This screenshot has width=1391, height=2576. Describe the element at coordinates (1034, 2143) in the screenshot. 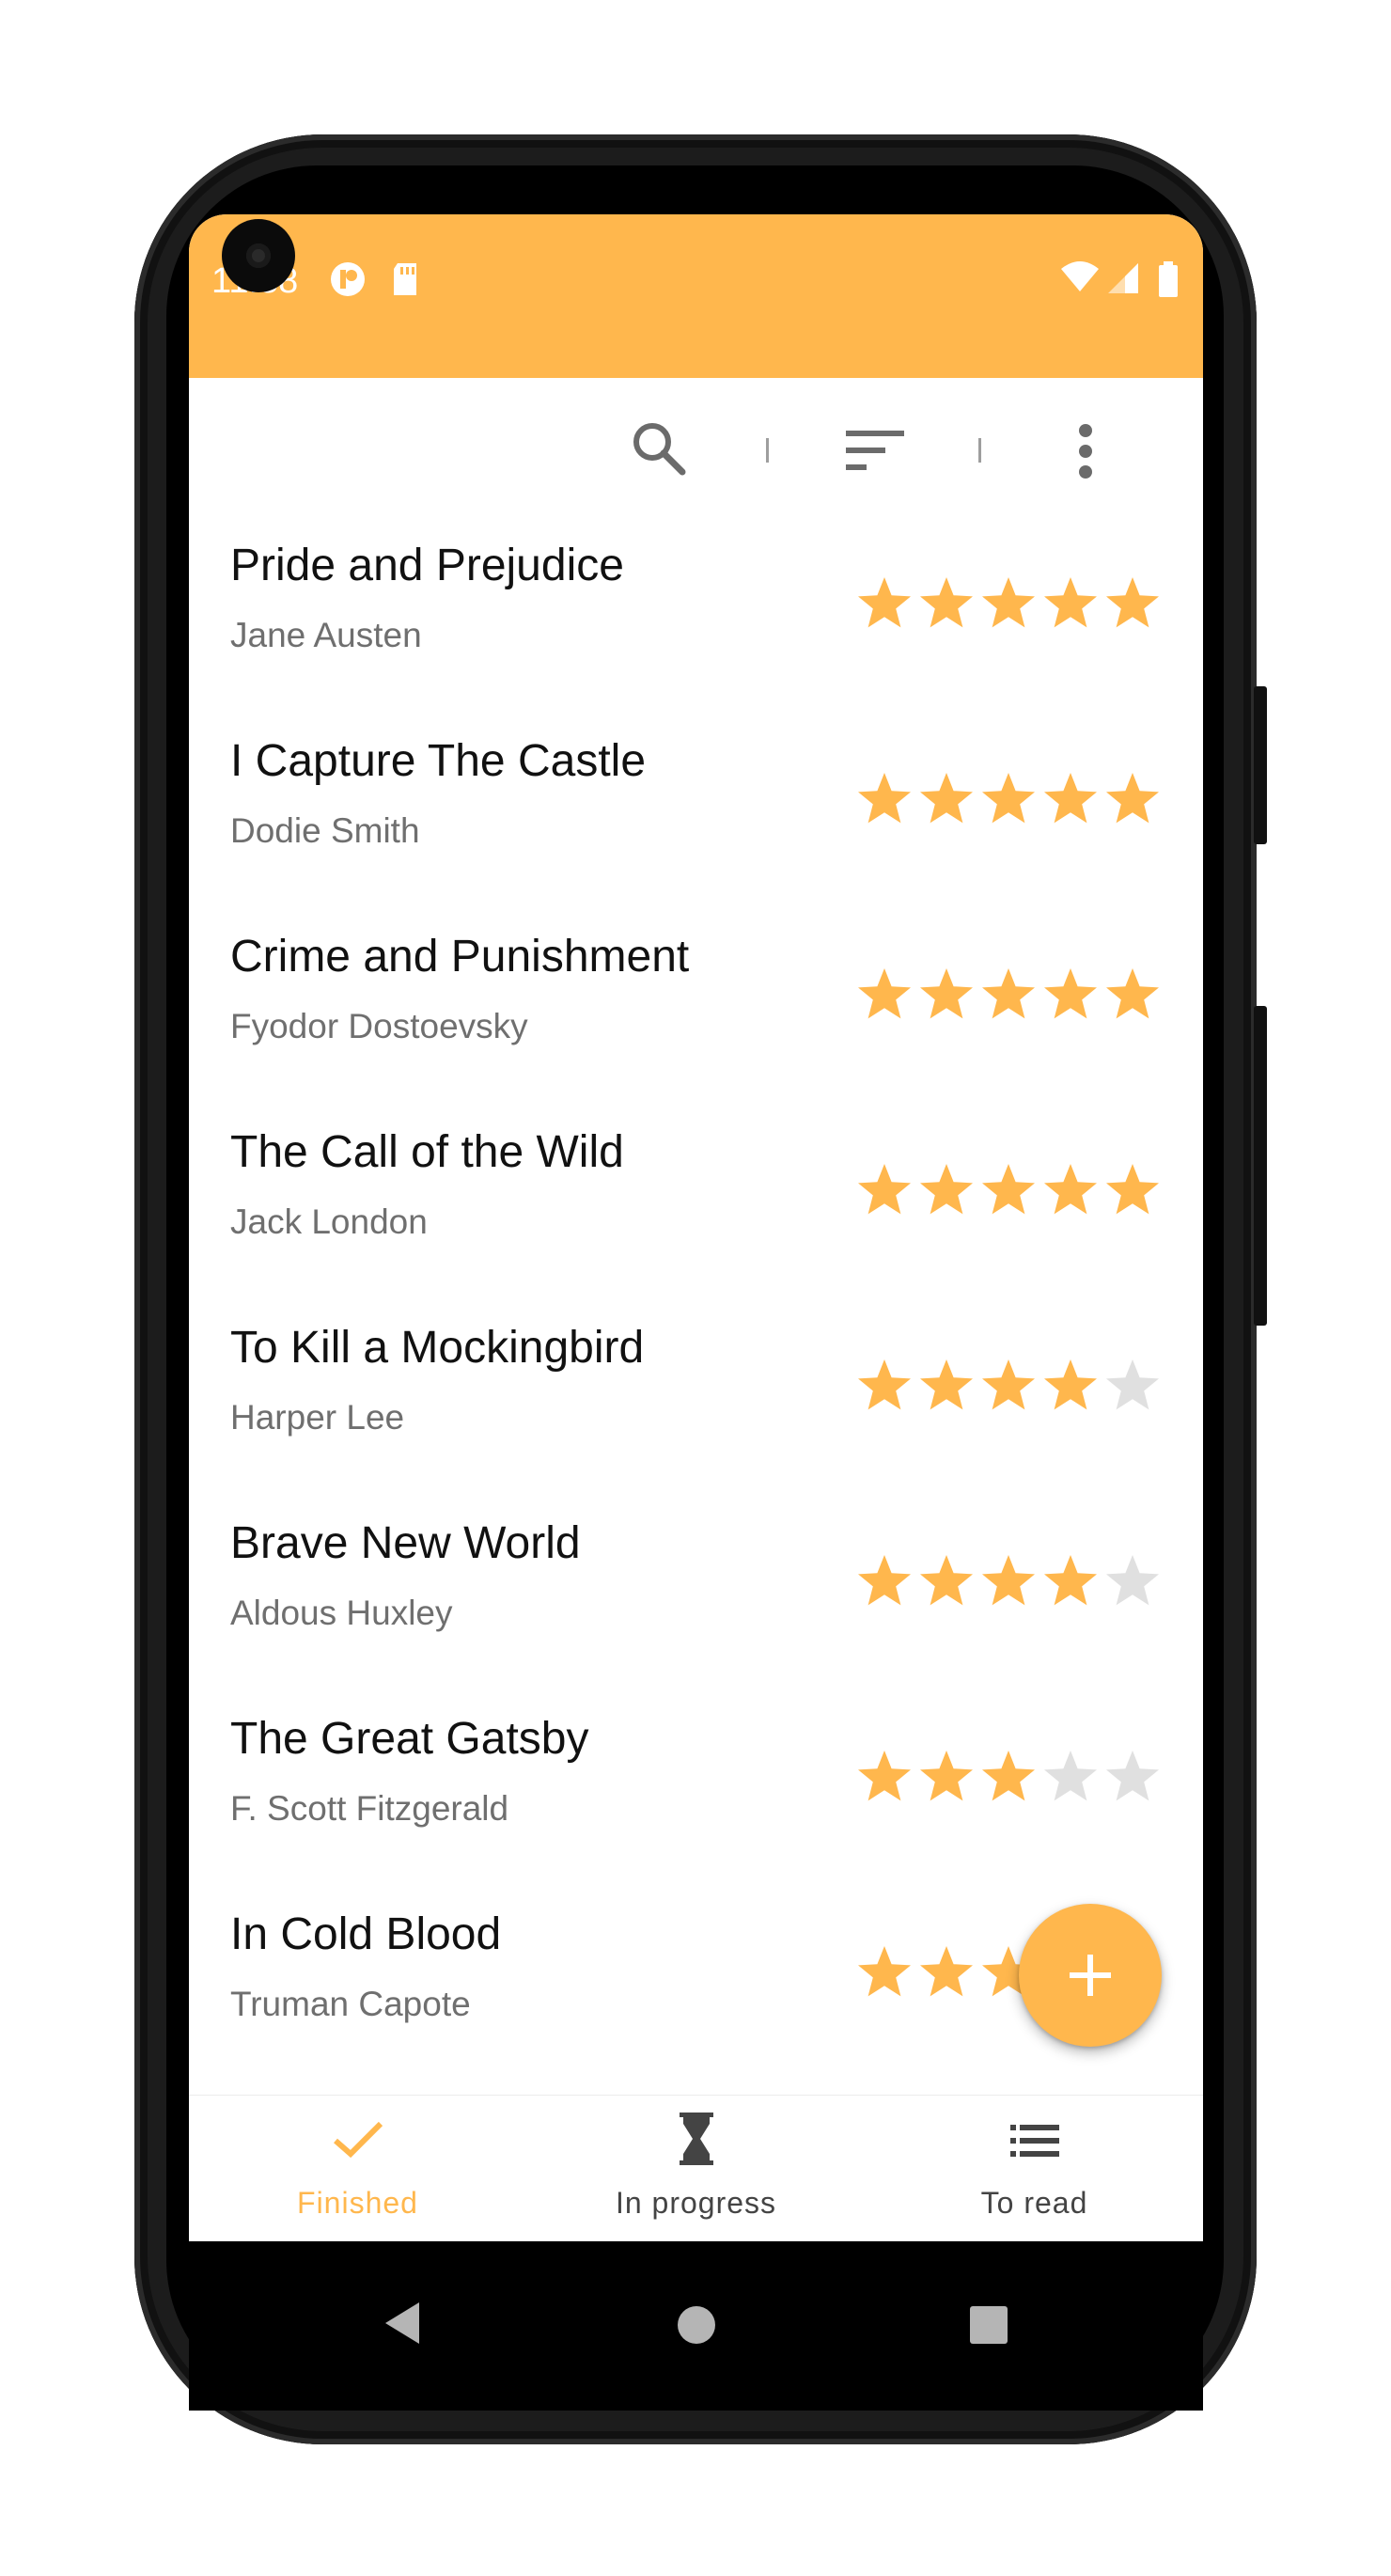

I see `list-icon` at that location.